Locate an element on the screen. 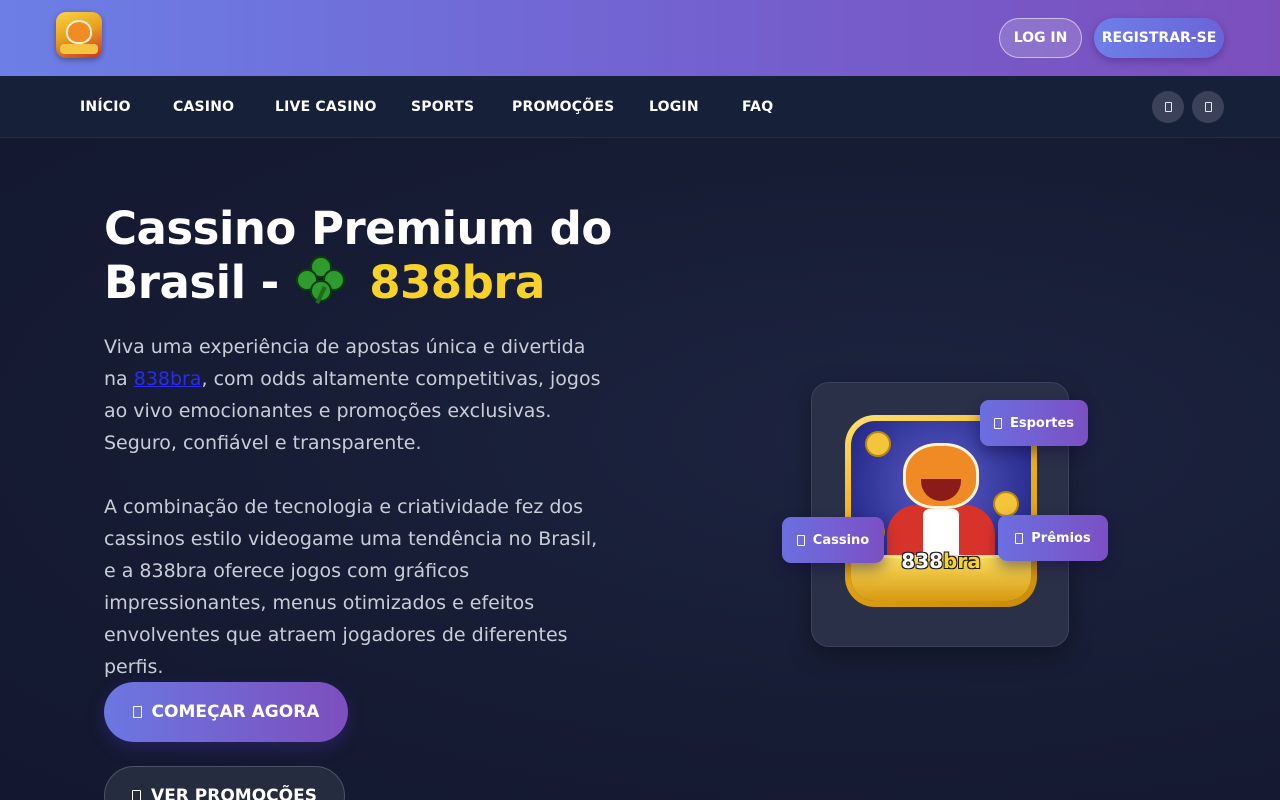 The width and height of the screenshot is (1280, 800). start-now-label: COMEÇAR AGORA is located at coordinates (235, 712).